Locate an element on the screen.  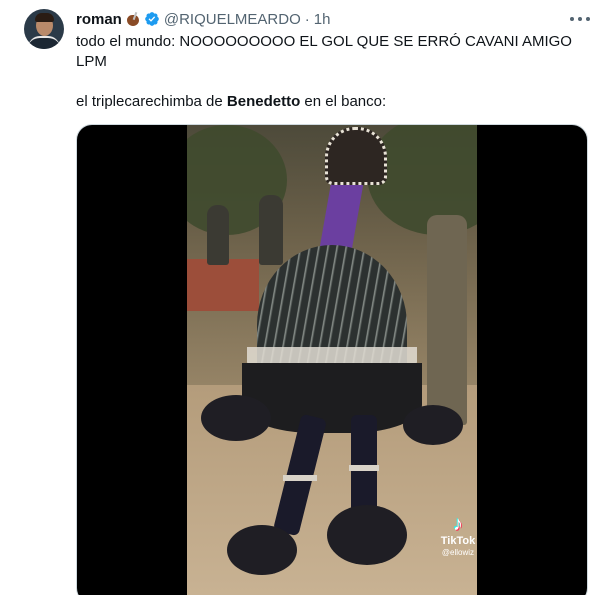
more-icon is located at coordinates (580, 19).